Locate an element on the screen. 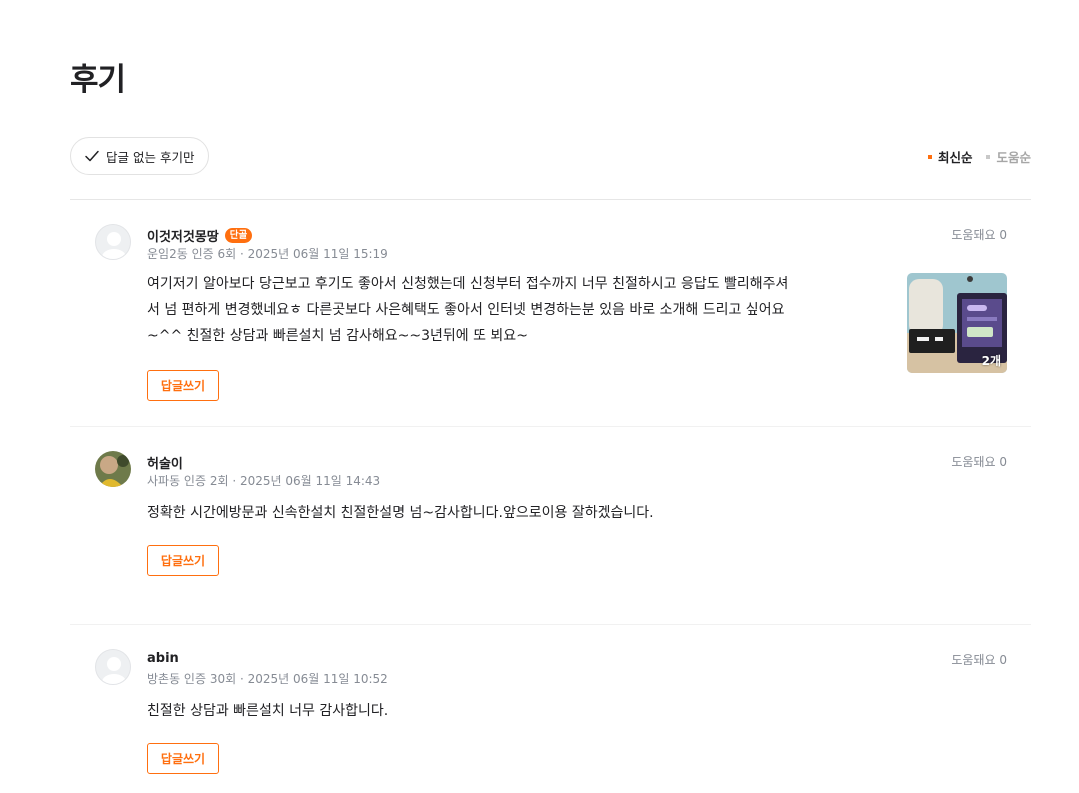 This screenshot has height=793, width=1079. review-meta: 사파동 인증 2회 · 2025년 06월 11일 14:43 is located at coordinates (264, 481).